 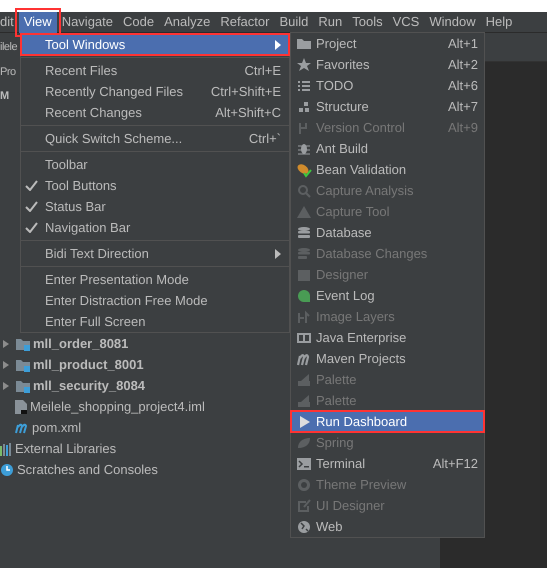 I want to click on menu-item: Web, so click(x=387, y=526).